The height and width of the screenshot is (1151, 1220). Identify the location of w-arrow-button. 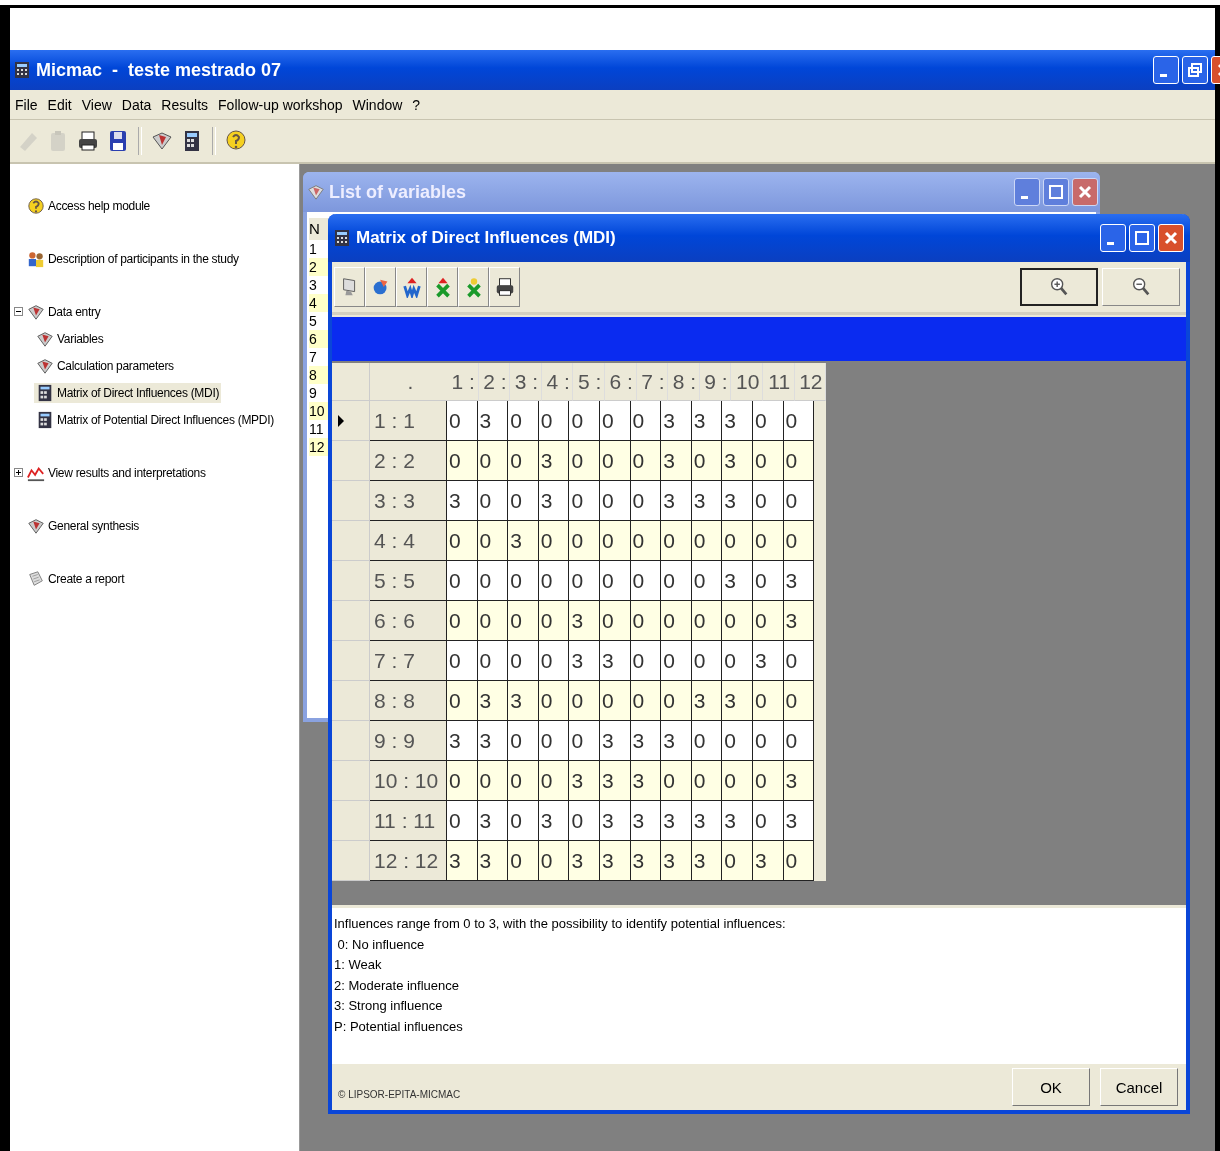
(411, 287).